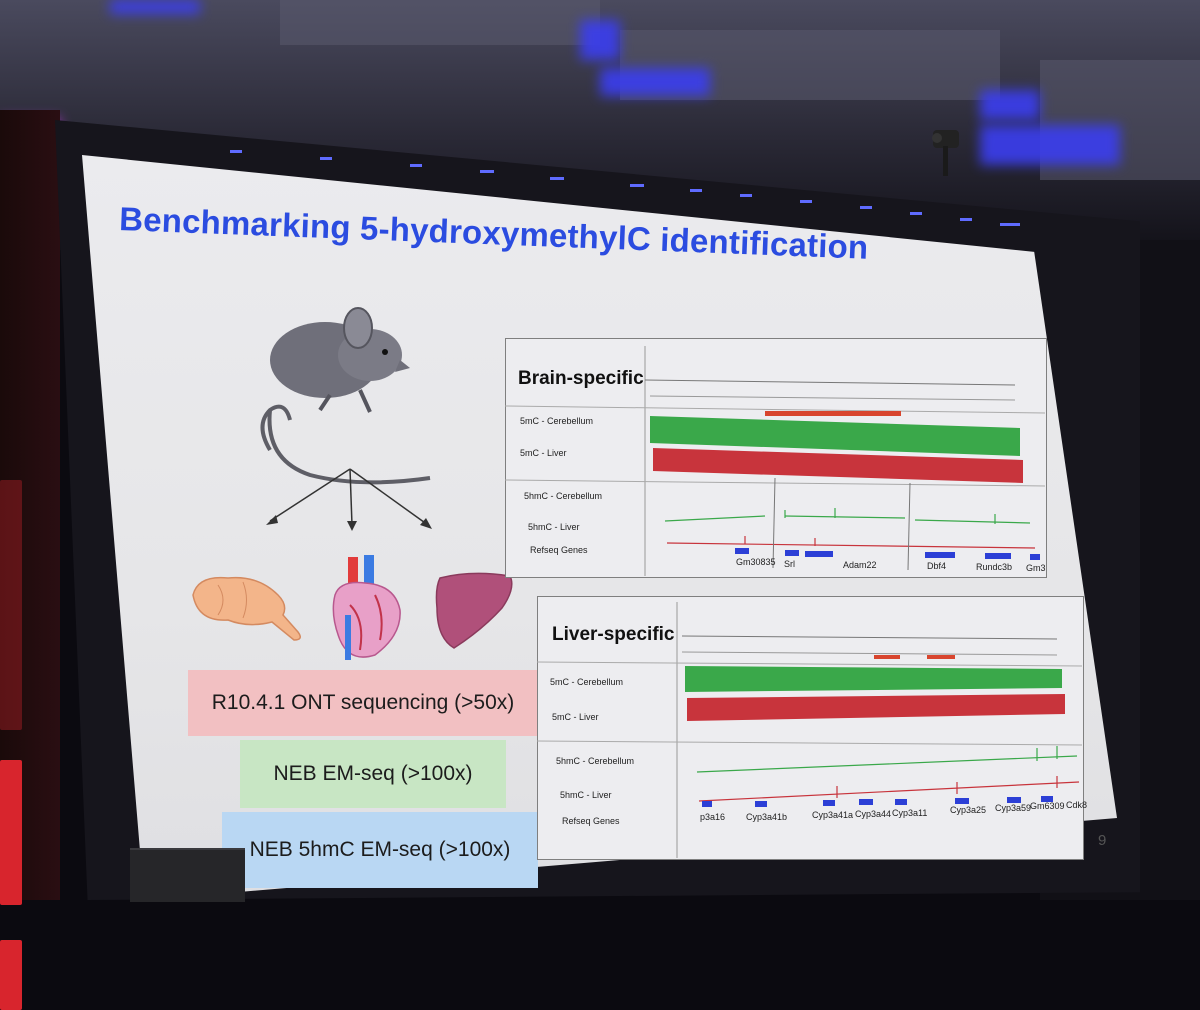 The width and height of the screenshot is (1200, 1010). I want to click on gene-label: Cyp3a41a, so click(833, 815).